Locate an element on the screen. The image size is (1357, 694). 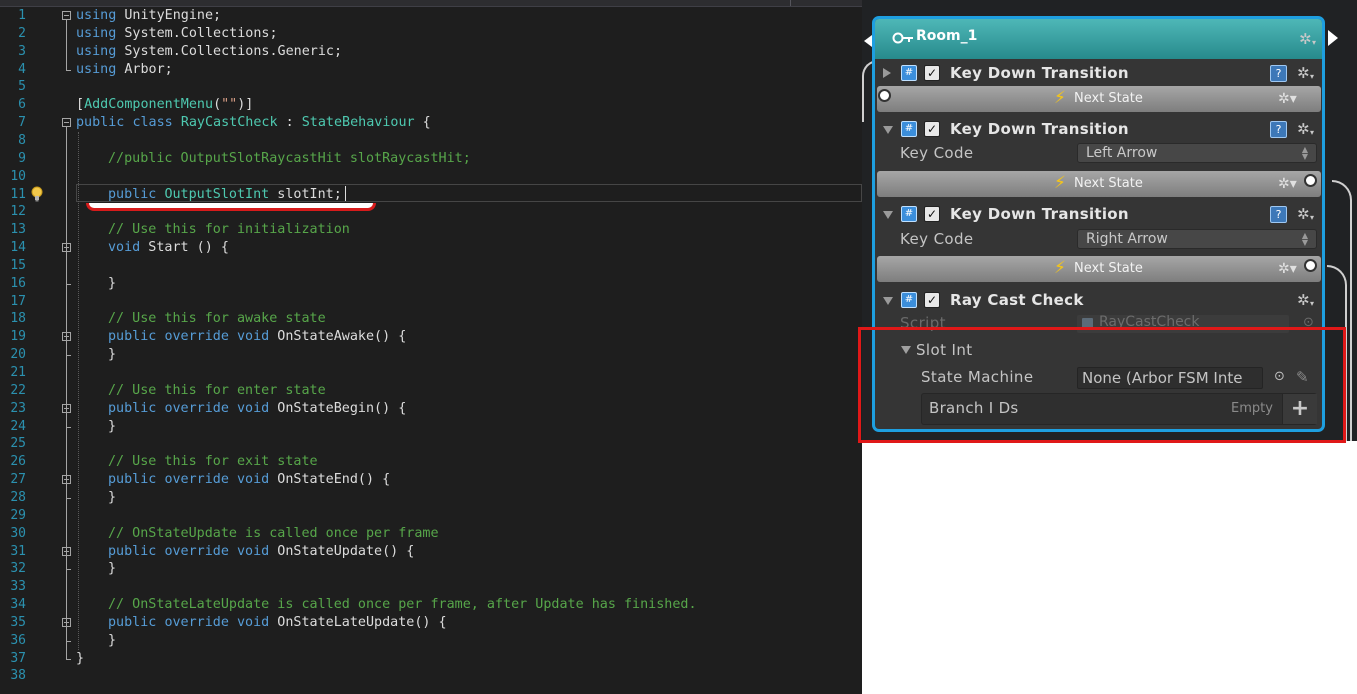
line-number: 3 is located at coordinates (22, 51).